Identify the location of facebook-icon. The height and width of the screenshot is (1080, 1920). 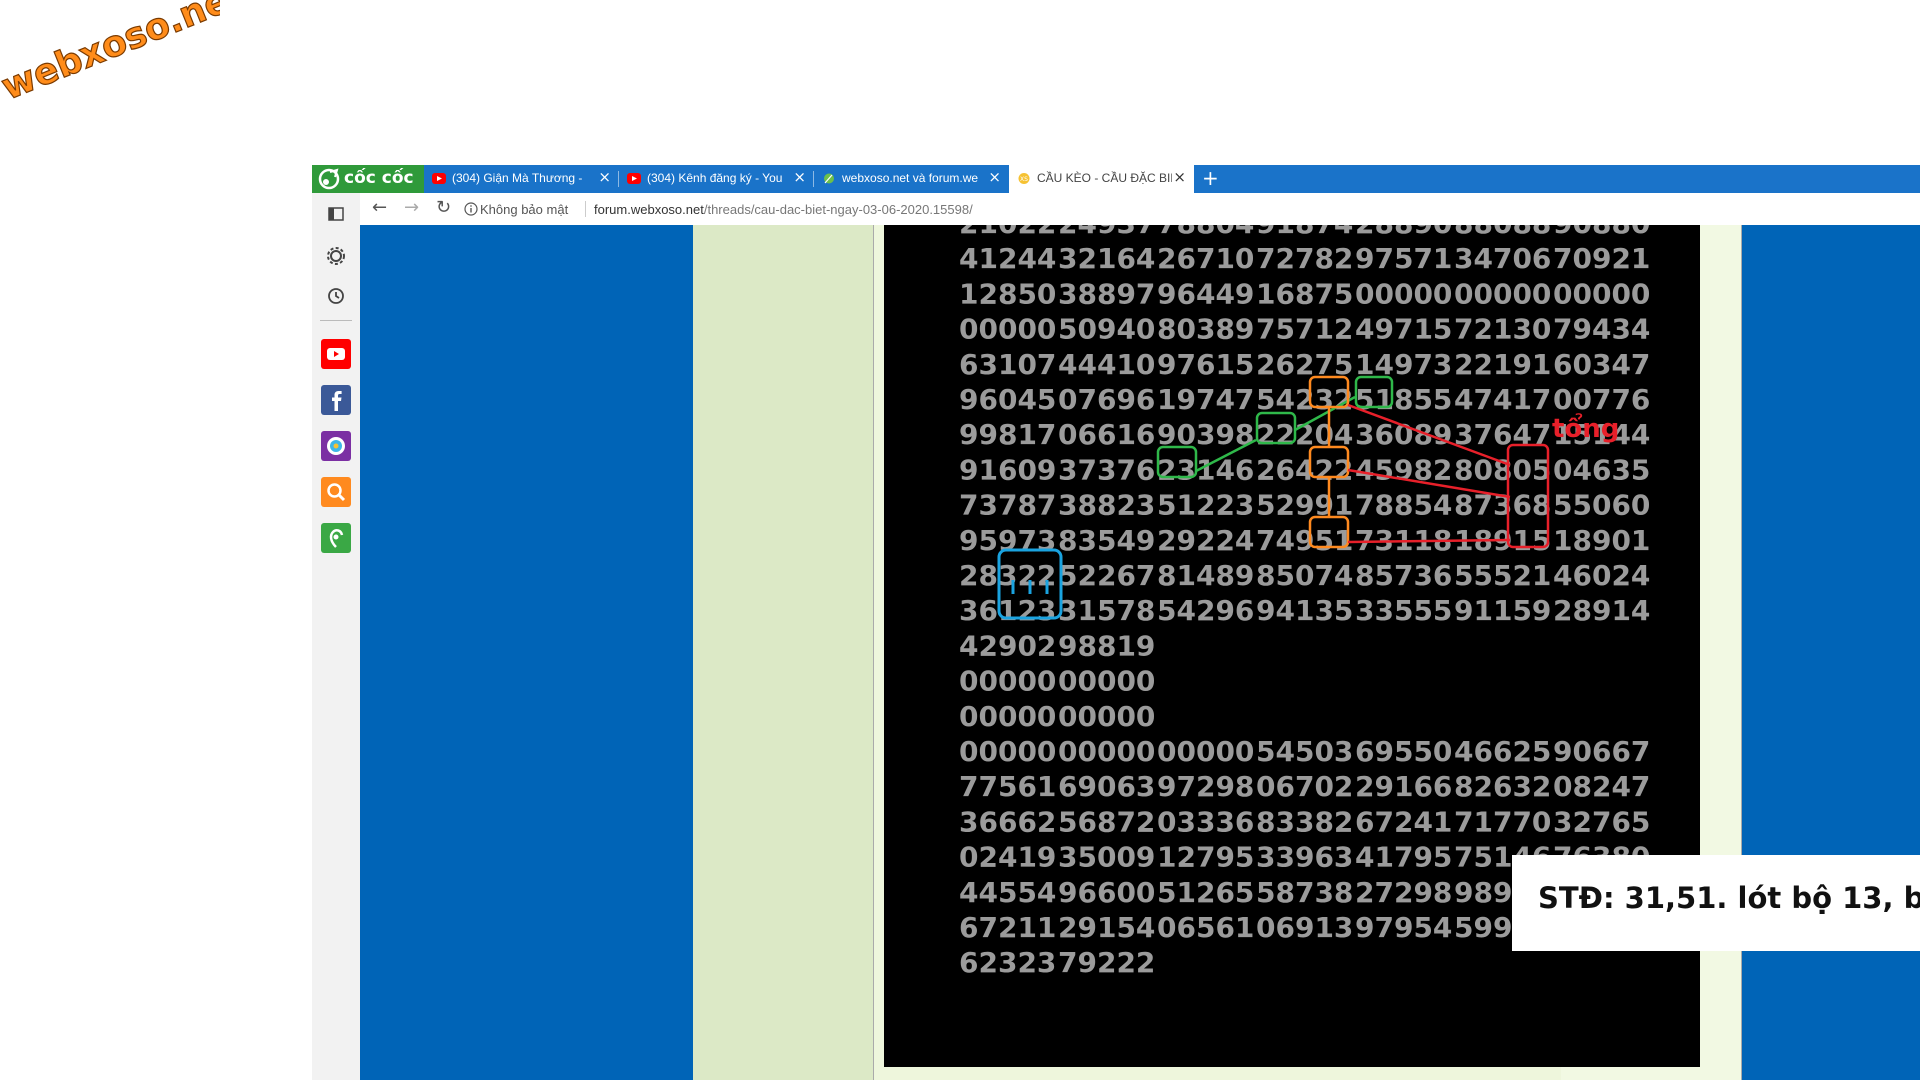
(336, 400).